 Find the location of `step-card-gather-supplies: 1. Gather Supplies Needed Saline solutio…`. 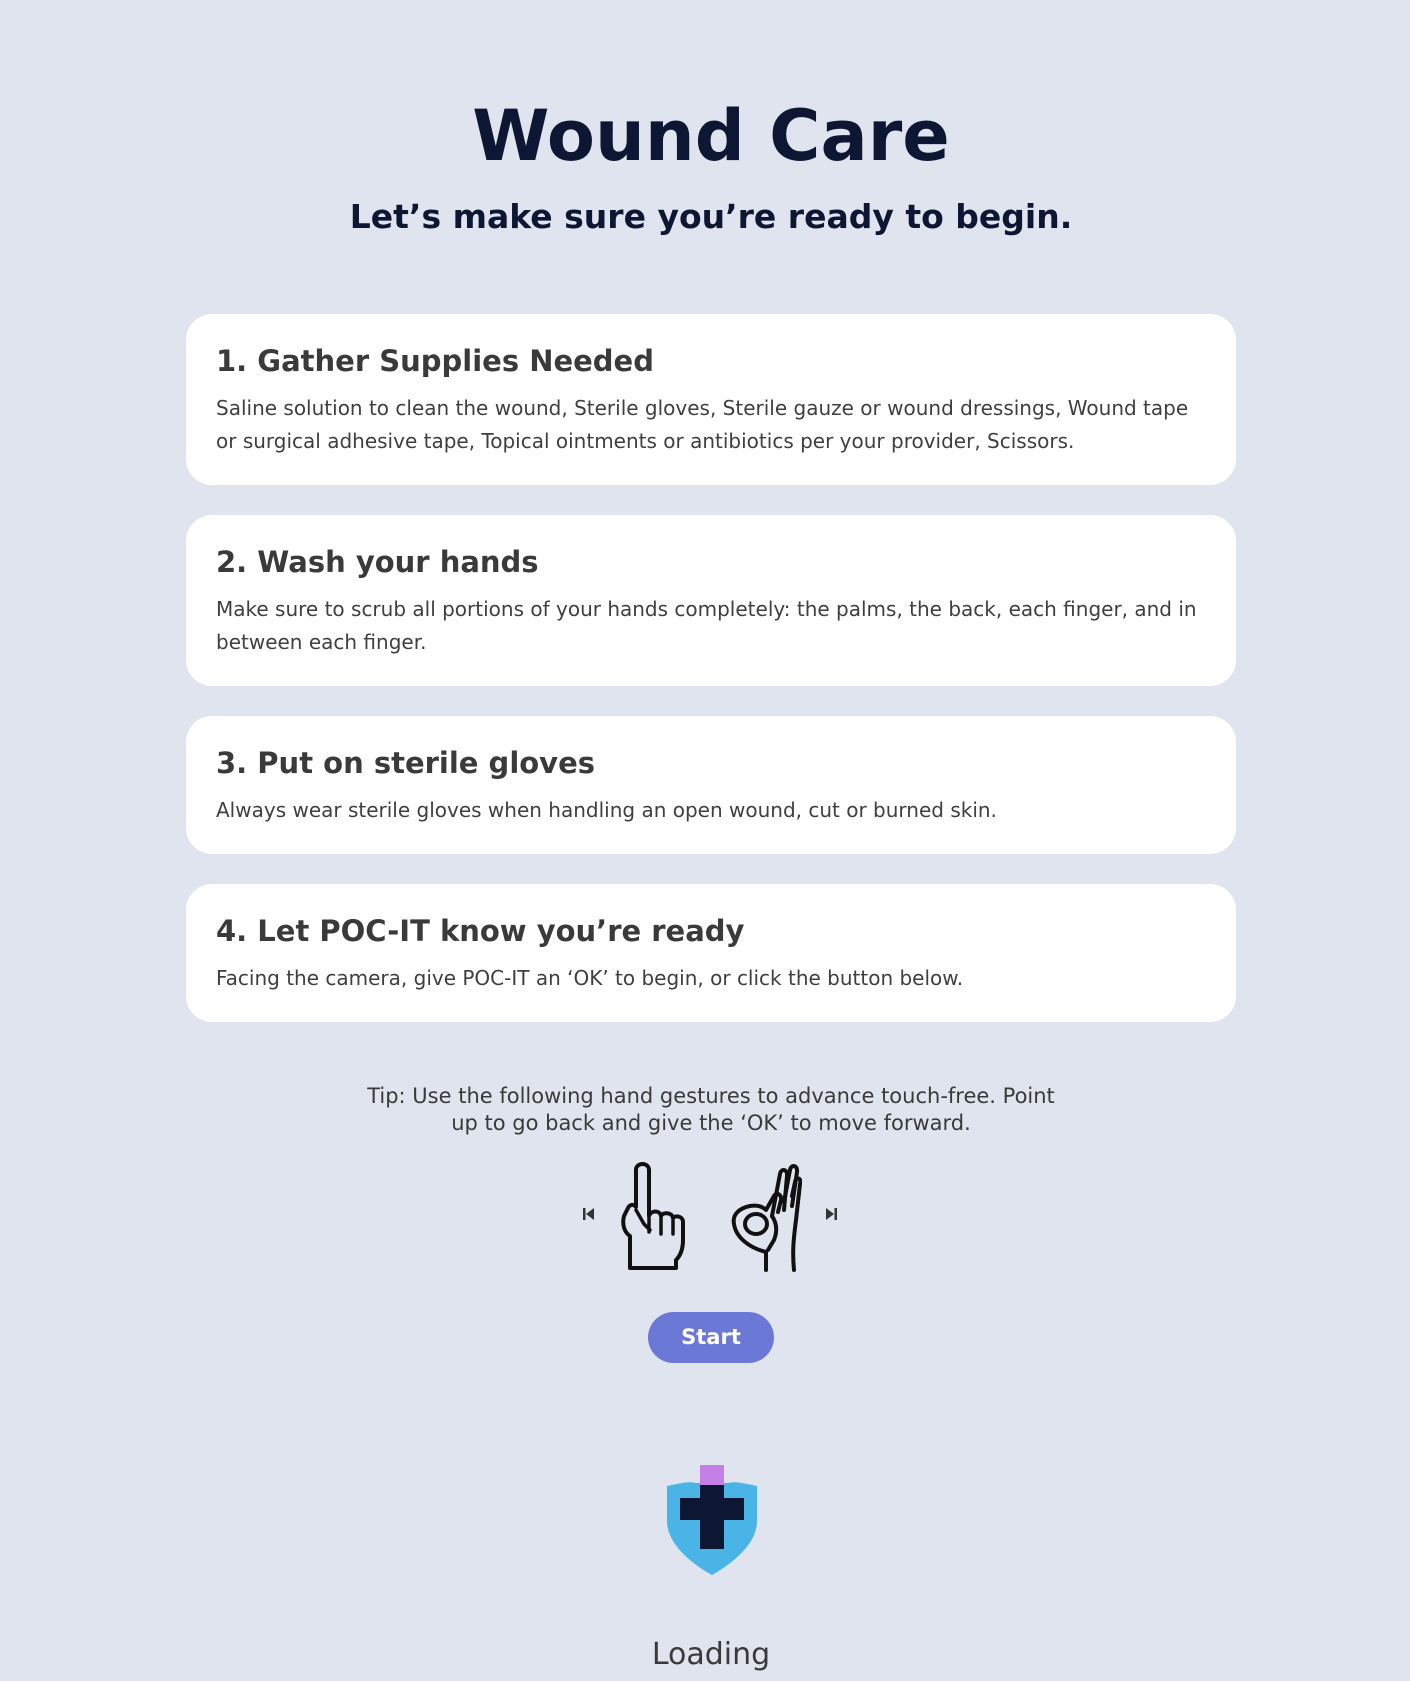

step-card-gather-supplies: 1. Gather Supplies Needed Saline solutio… is located at coordinates (711, 399).